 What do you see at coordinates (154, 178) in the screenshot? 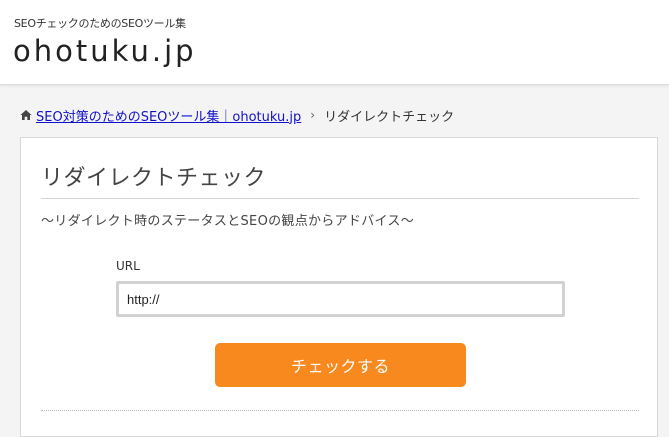
I see `page-title: リダイレクトチェック` at bounding box center [154, 178].